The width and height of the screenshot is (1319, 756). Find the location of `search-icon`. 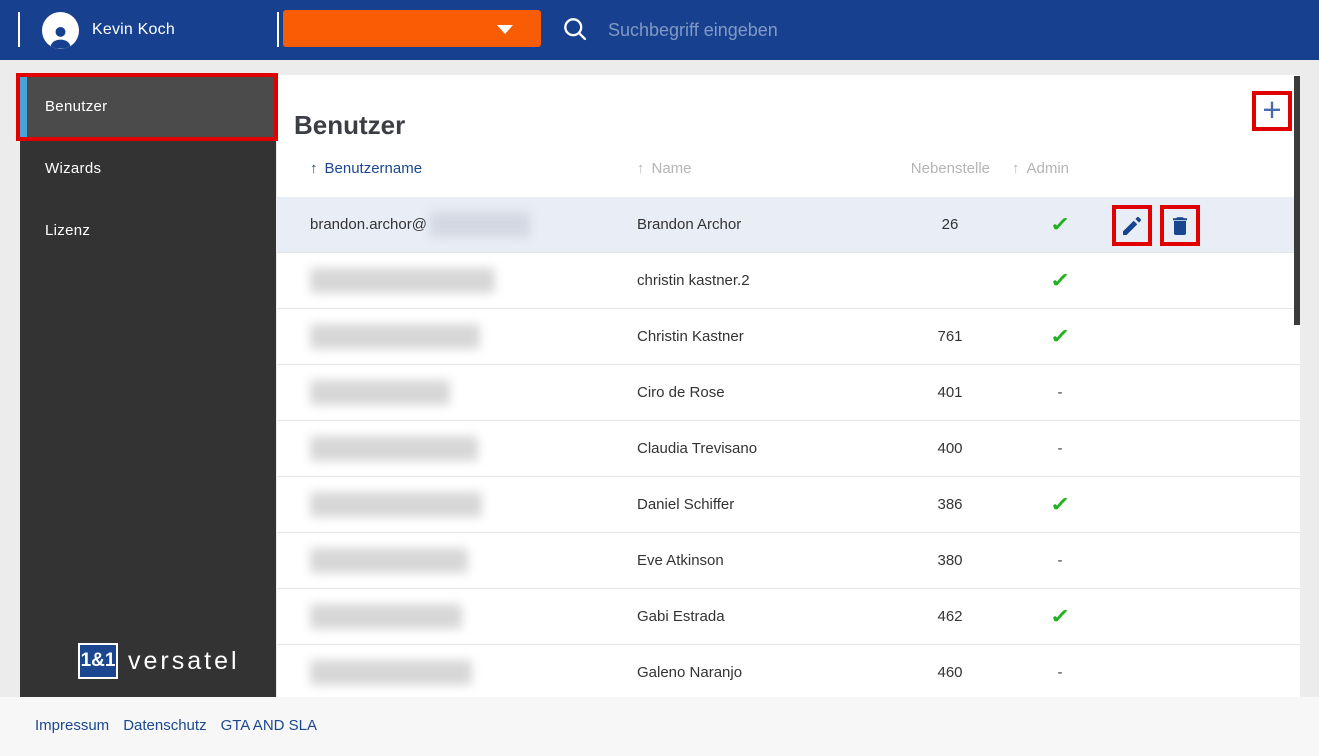

search-icon is located at coordinates (575, 29).